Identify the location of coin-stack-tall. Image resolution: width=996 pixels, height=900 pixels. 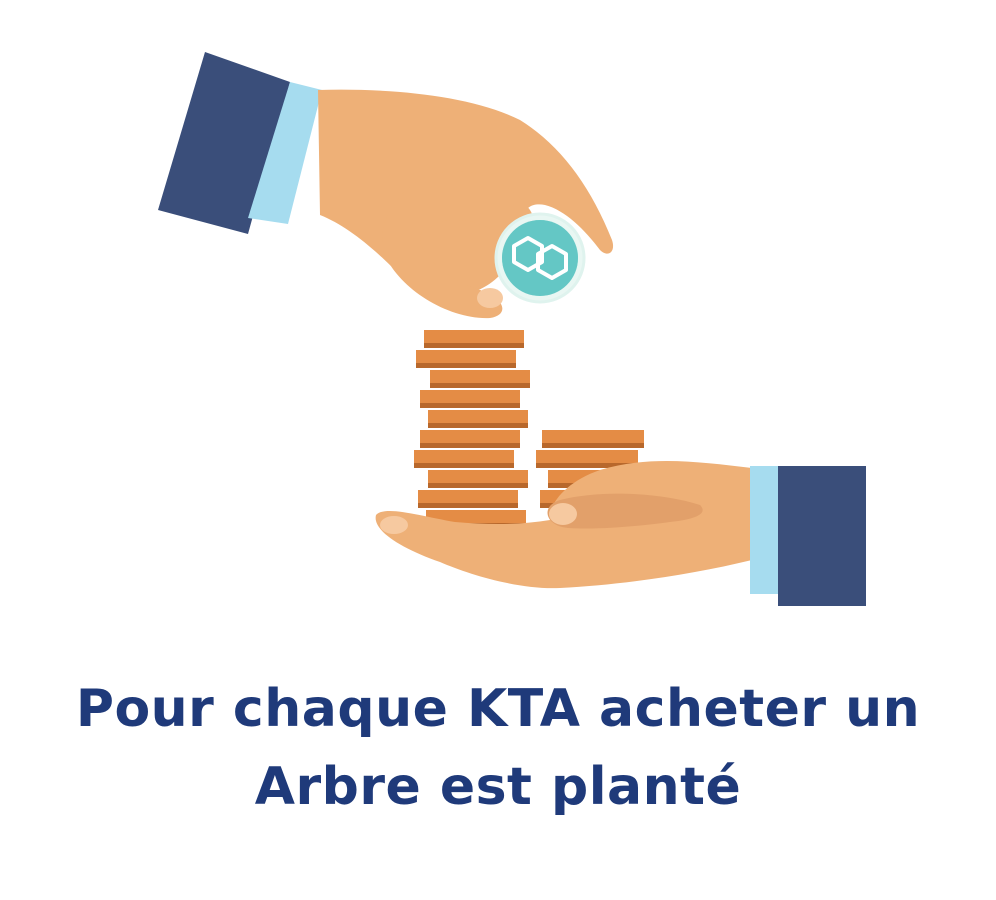
(472, 429).